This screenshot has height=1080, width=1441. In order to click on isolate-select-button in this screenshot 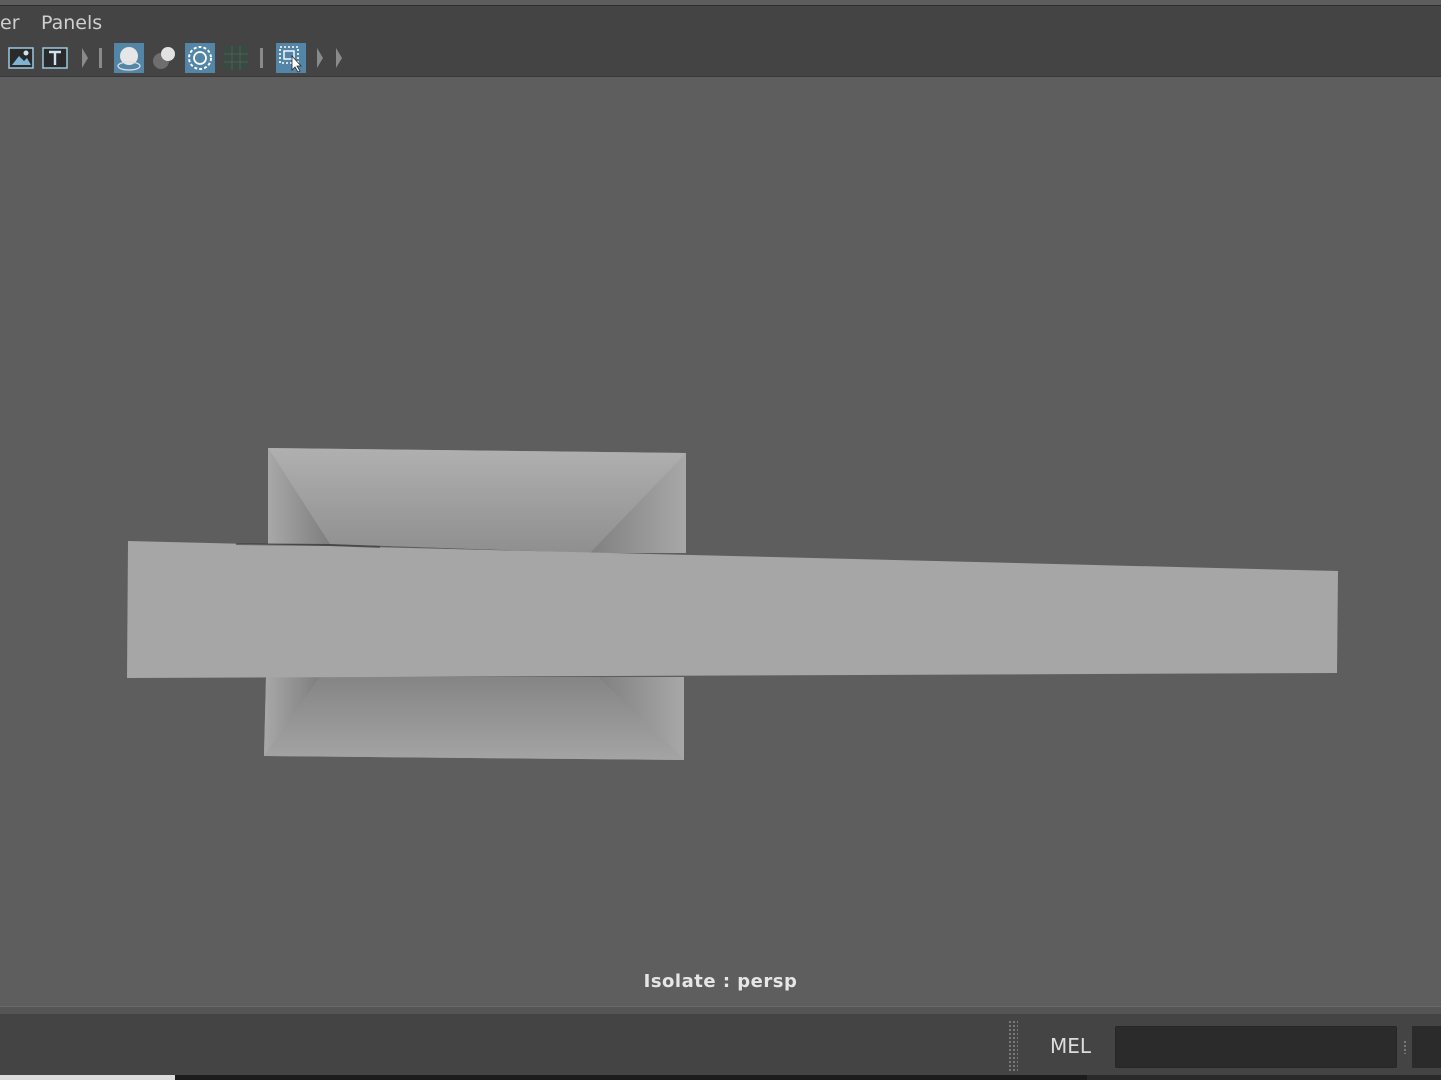, I will do `click(200, 58)`.